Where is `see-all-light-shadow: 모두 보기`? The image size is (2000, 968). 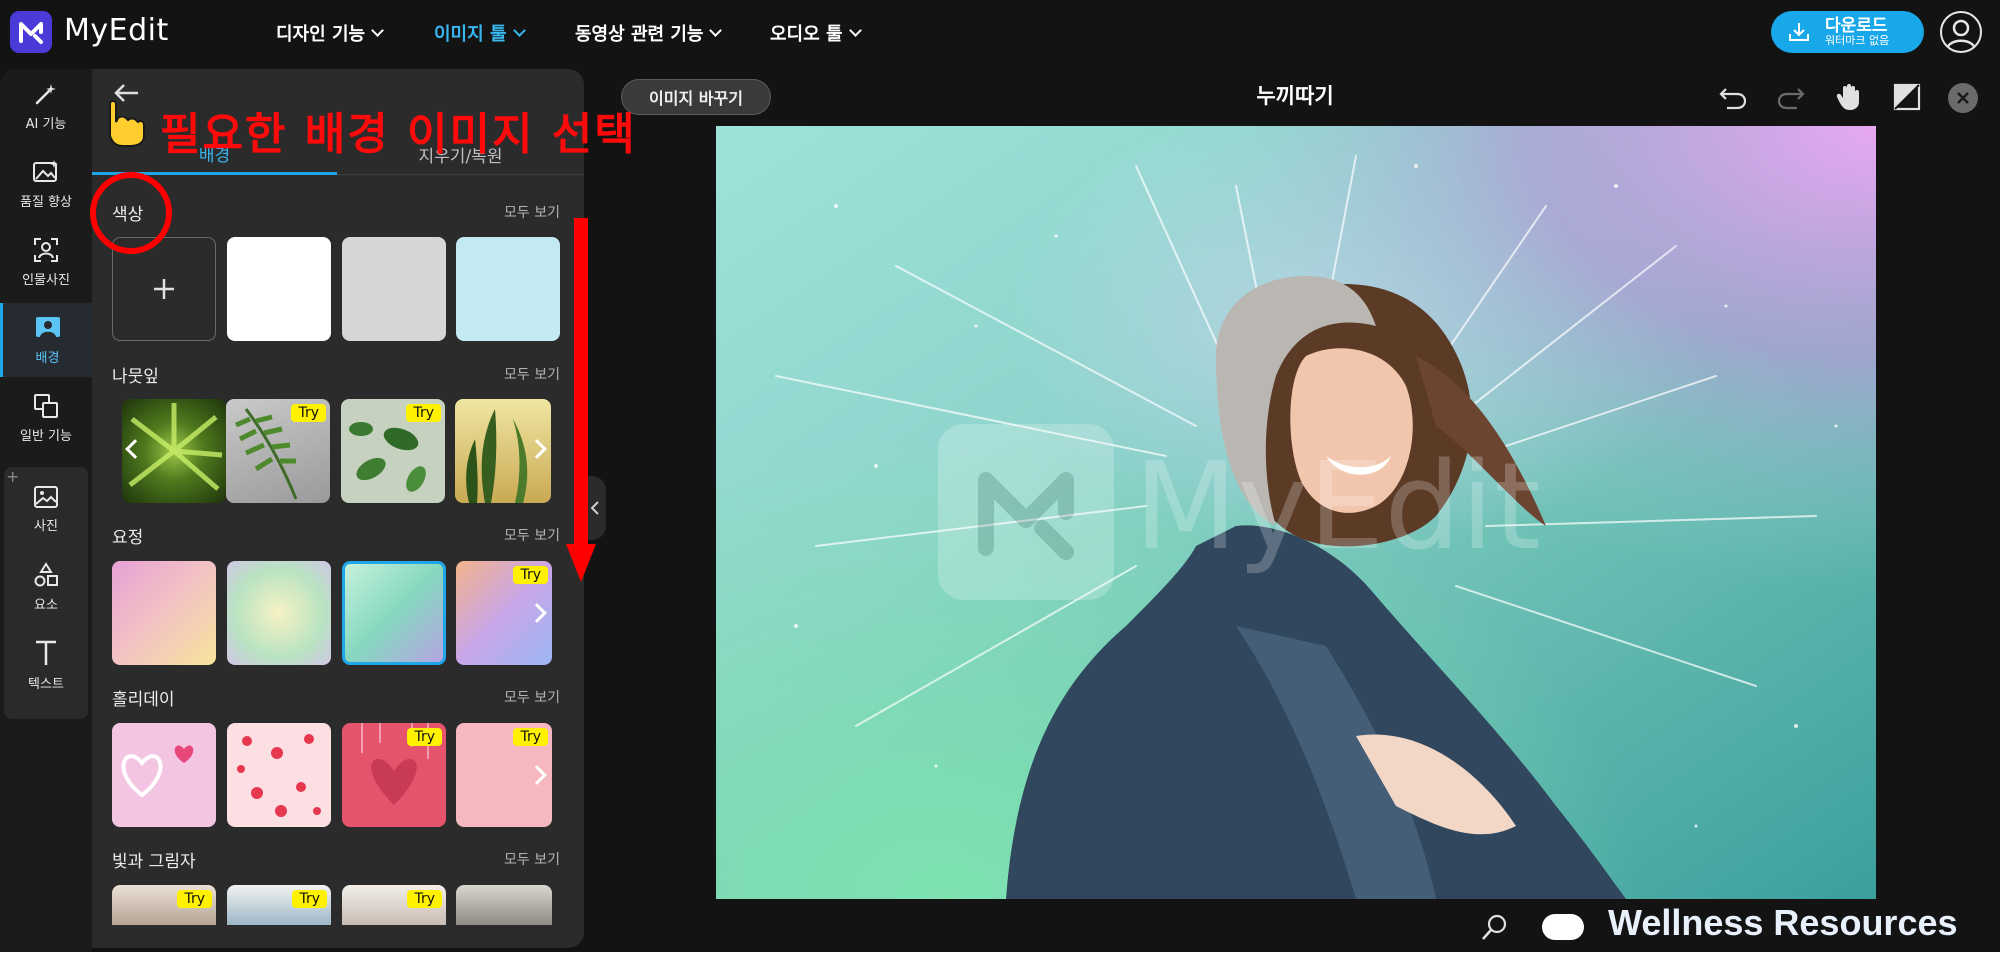
see-all-light-shadow: 모두 보기 is located at coordinates (532, 859).